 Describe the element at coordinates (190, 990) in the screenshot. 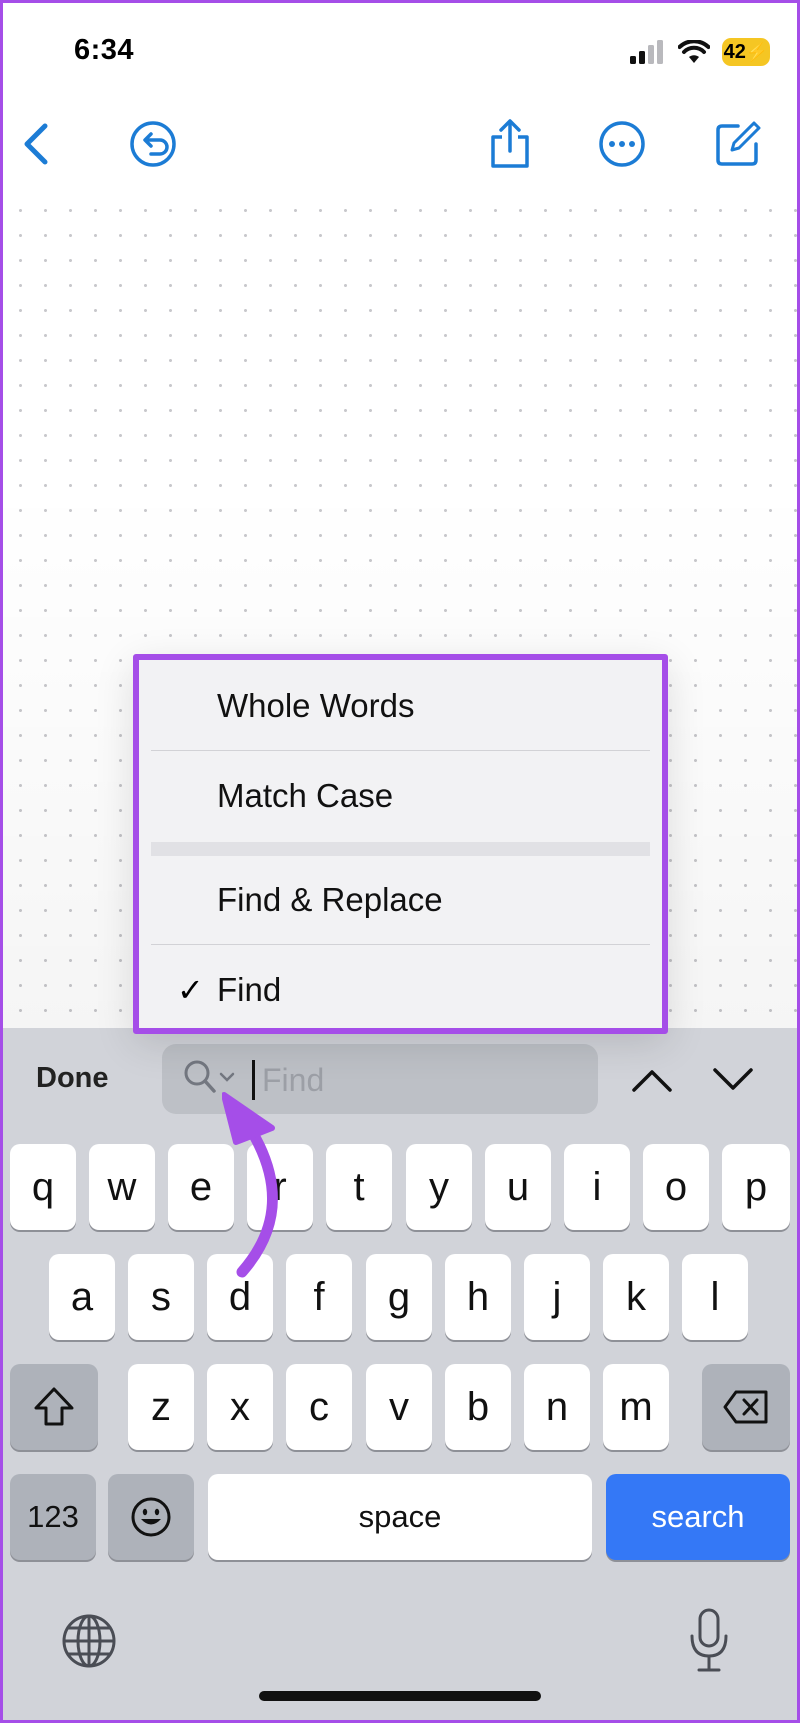

I see `checkmark-icon: ✓` at that location.